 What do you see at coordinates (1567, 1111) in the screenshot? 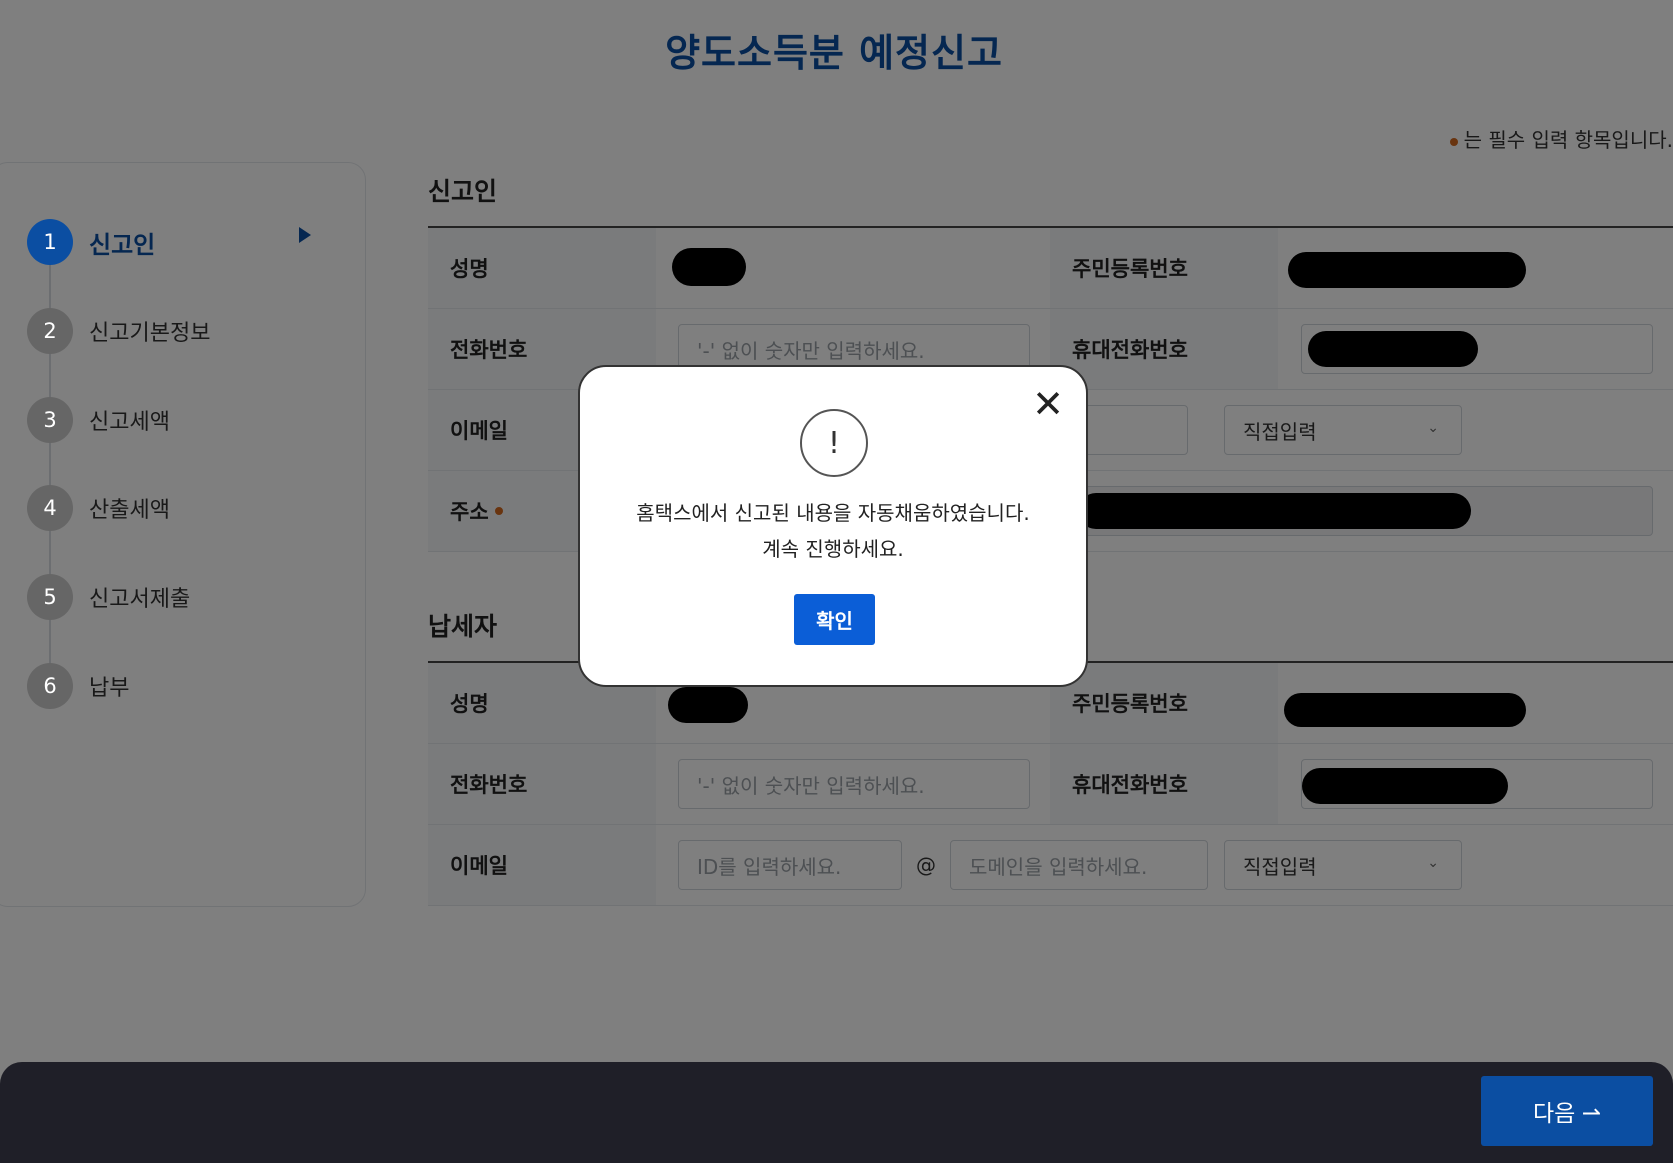
I see `next-button: 다음 ⇀` at bounding box center [1567, 1111].